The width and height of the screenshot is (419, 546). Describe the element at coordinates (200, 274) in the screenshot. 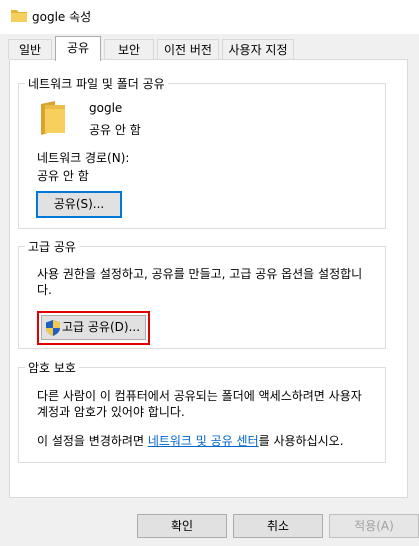

I see `advanced-share-description-line1: 사용 권한을 설정하고, 공유를 만들고, 고급 공유 옵션을 설정합니` at that location.